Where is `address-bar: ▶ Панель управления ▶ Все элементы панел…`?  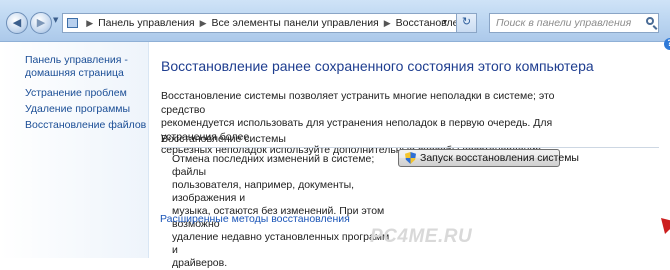
address-bar: ▶ Панель управления ▶ Все элементы панел… is located at coordinates (269, 23).